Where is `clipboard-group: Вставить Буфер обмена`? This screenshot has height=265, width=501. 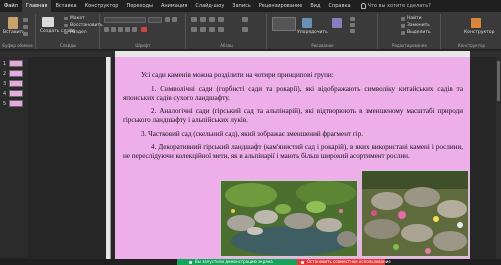 clipboard-group: Вставить Буфер обмена is located at coordinates (18, 31).